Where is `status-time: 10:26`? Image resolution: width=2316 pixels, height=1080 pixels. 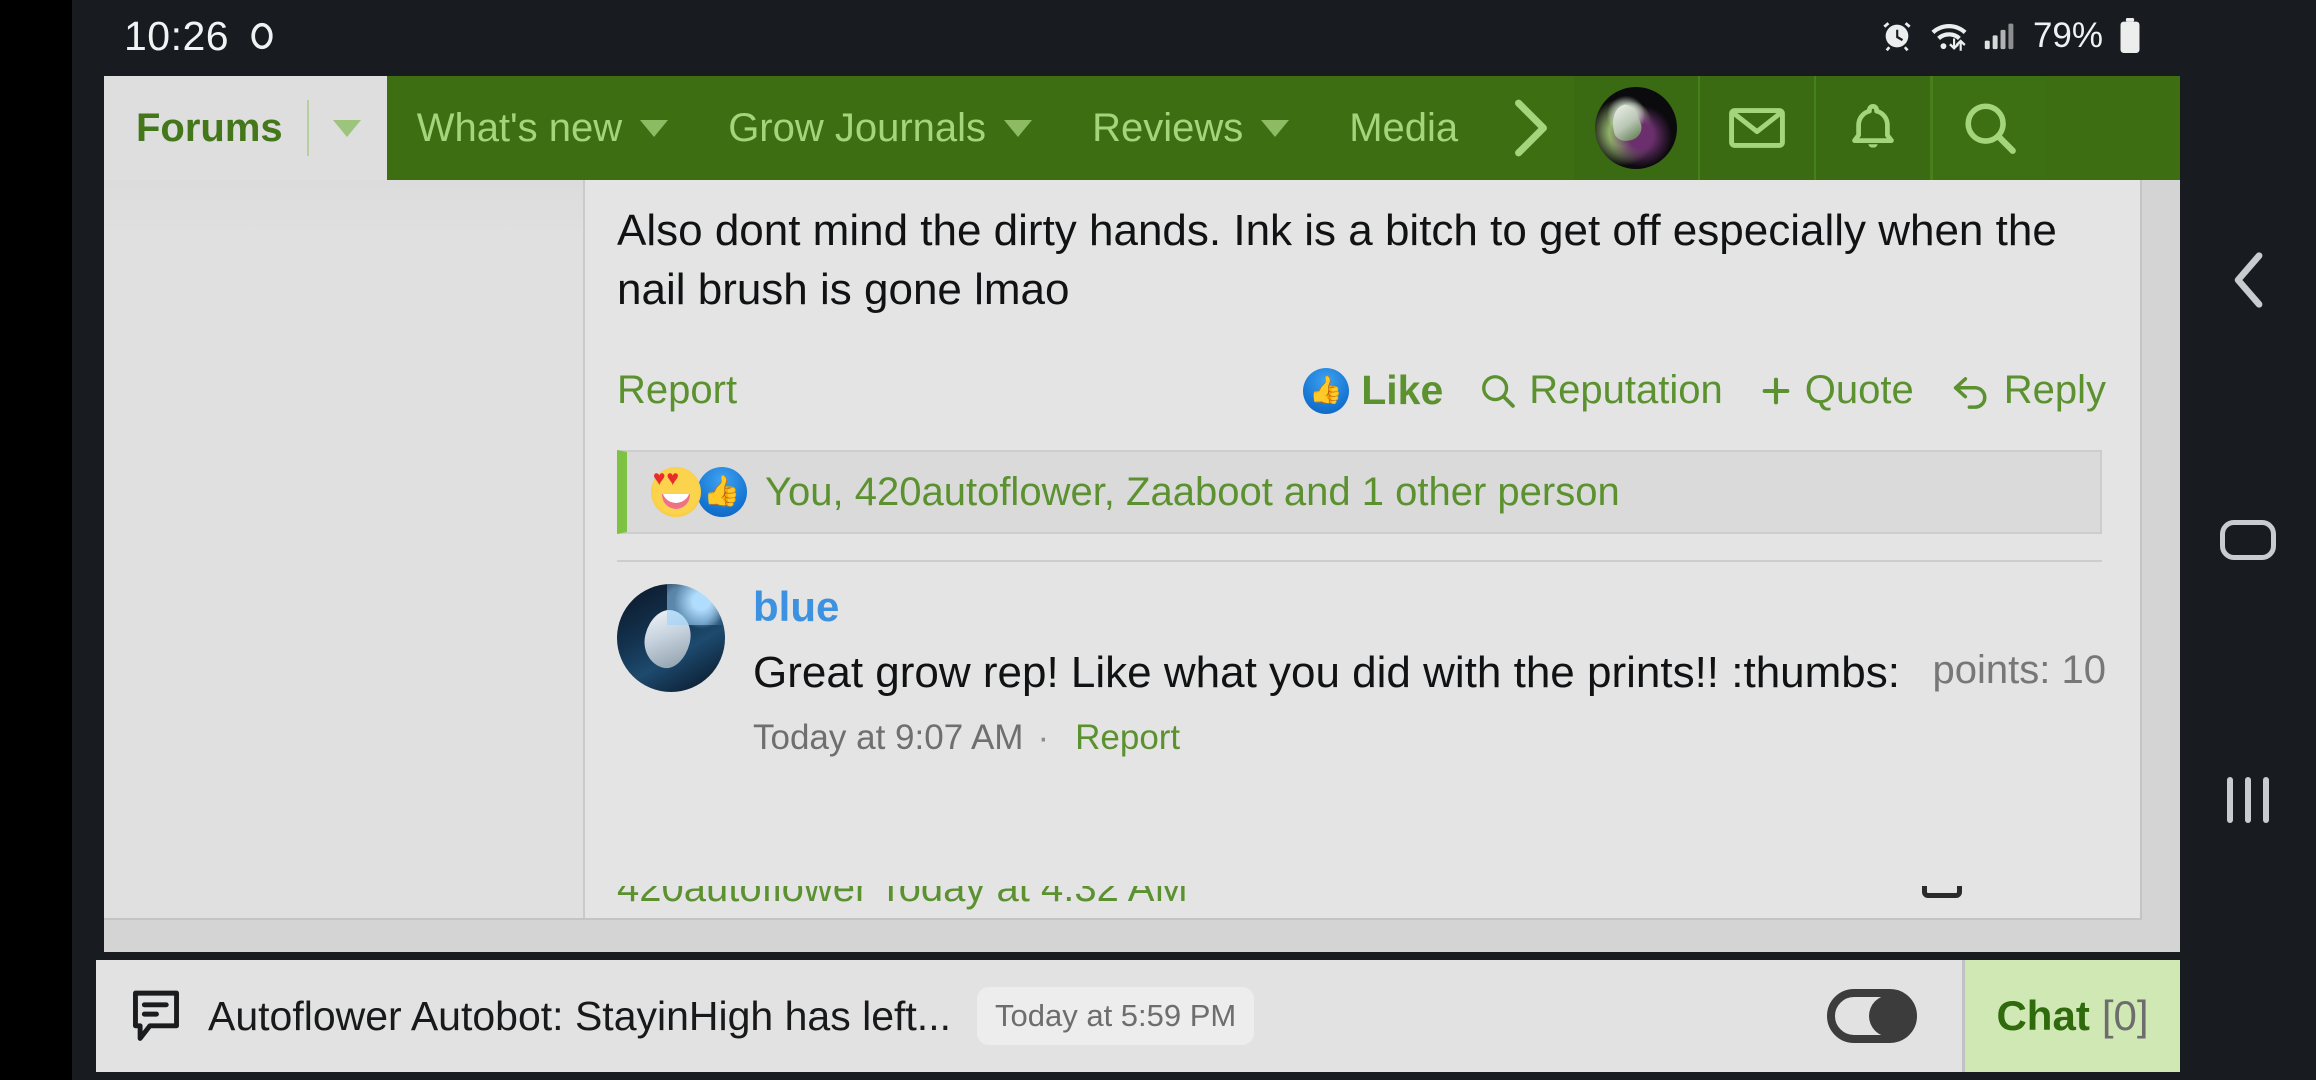 status-time: 10:26 is located at coordinates (177, 35).